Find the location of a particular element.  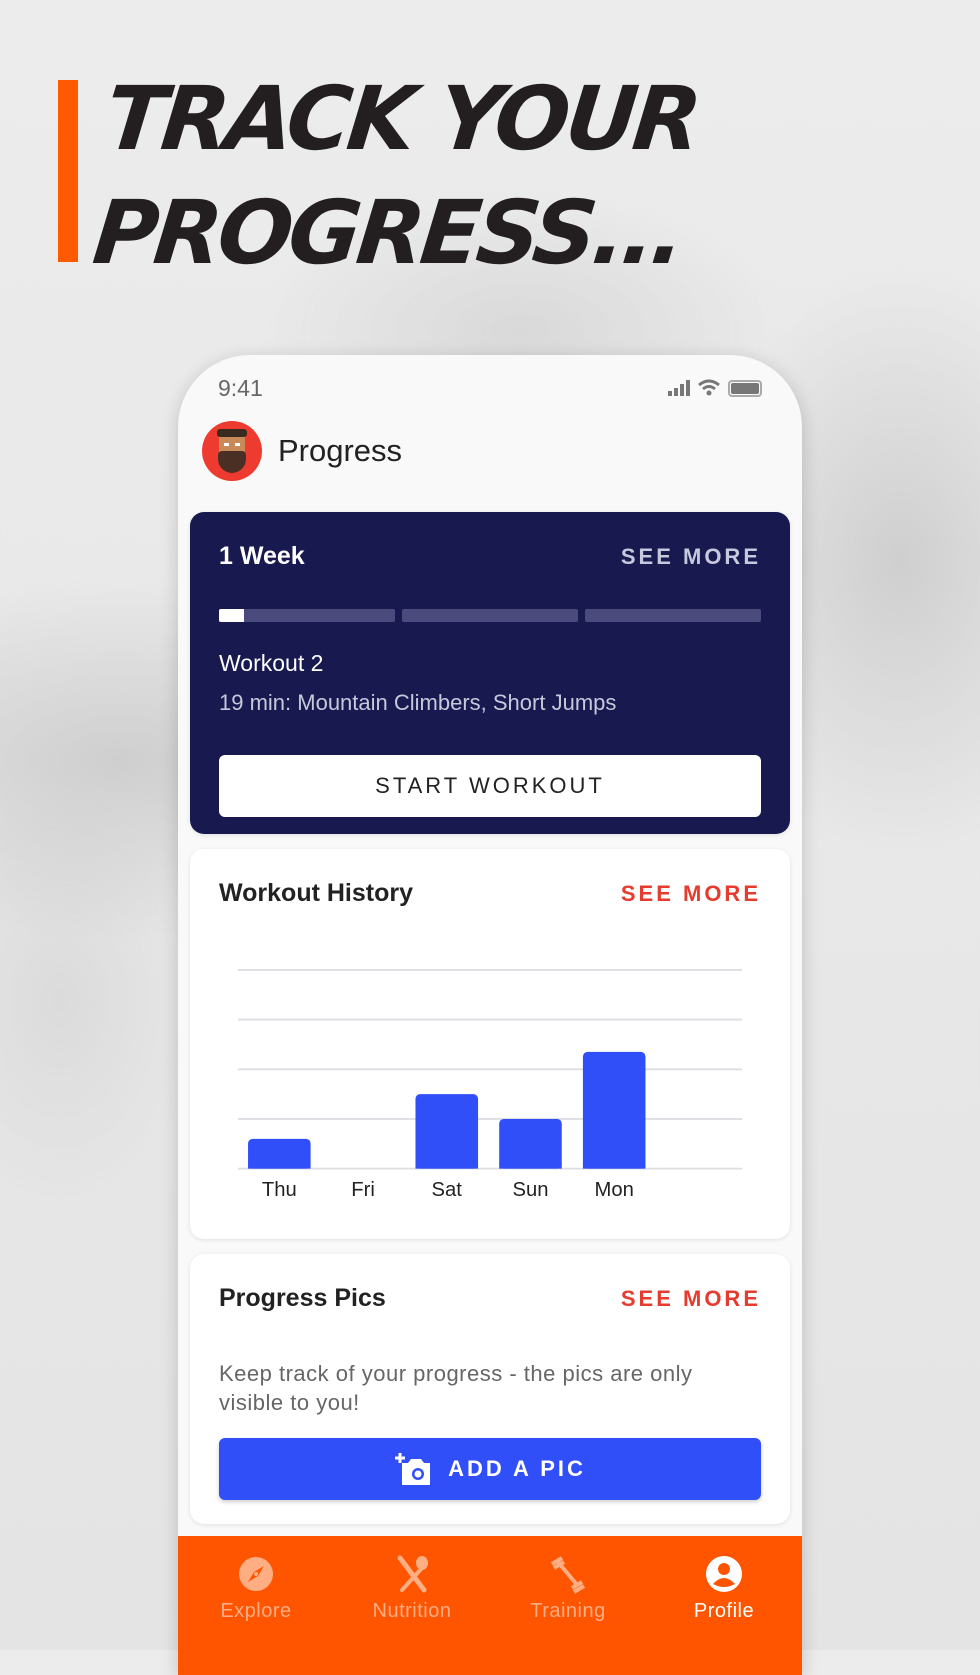

headline-accent-bar is located at coordinates (68, 171).